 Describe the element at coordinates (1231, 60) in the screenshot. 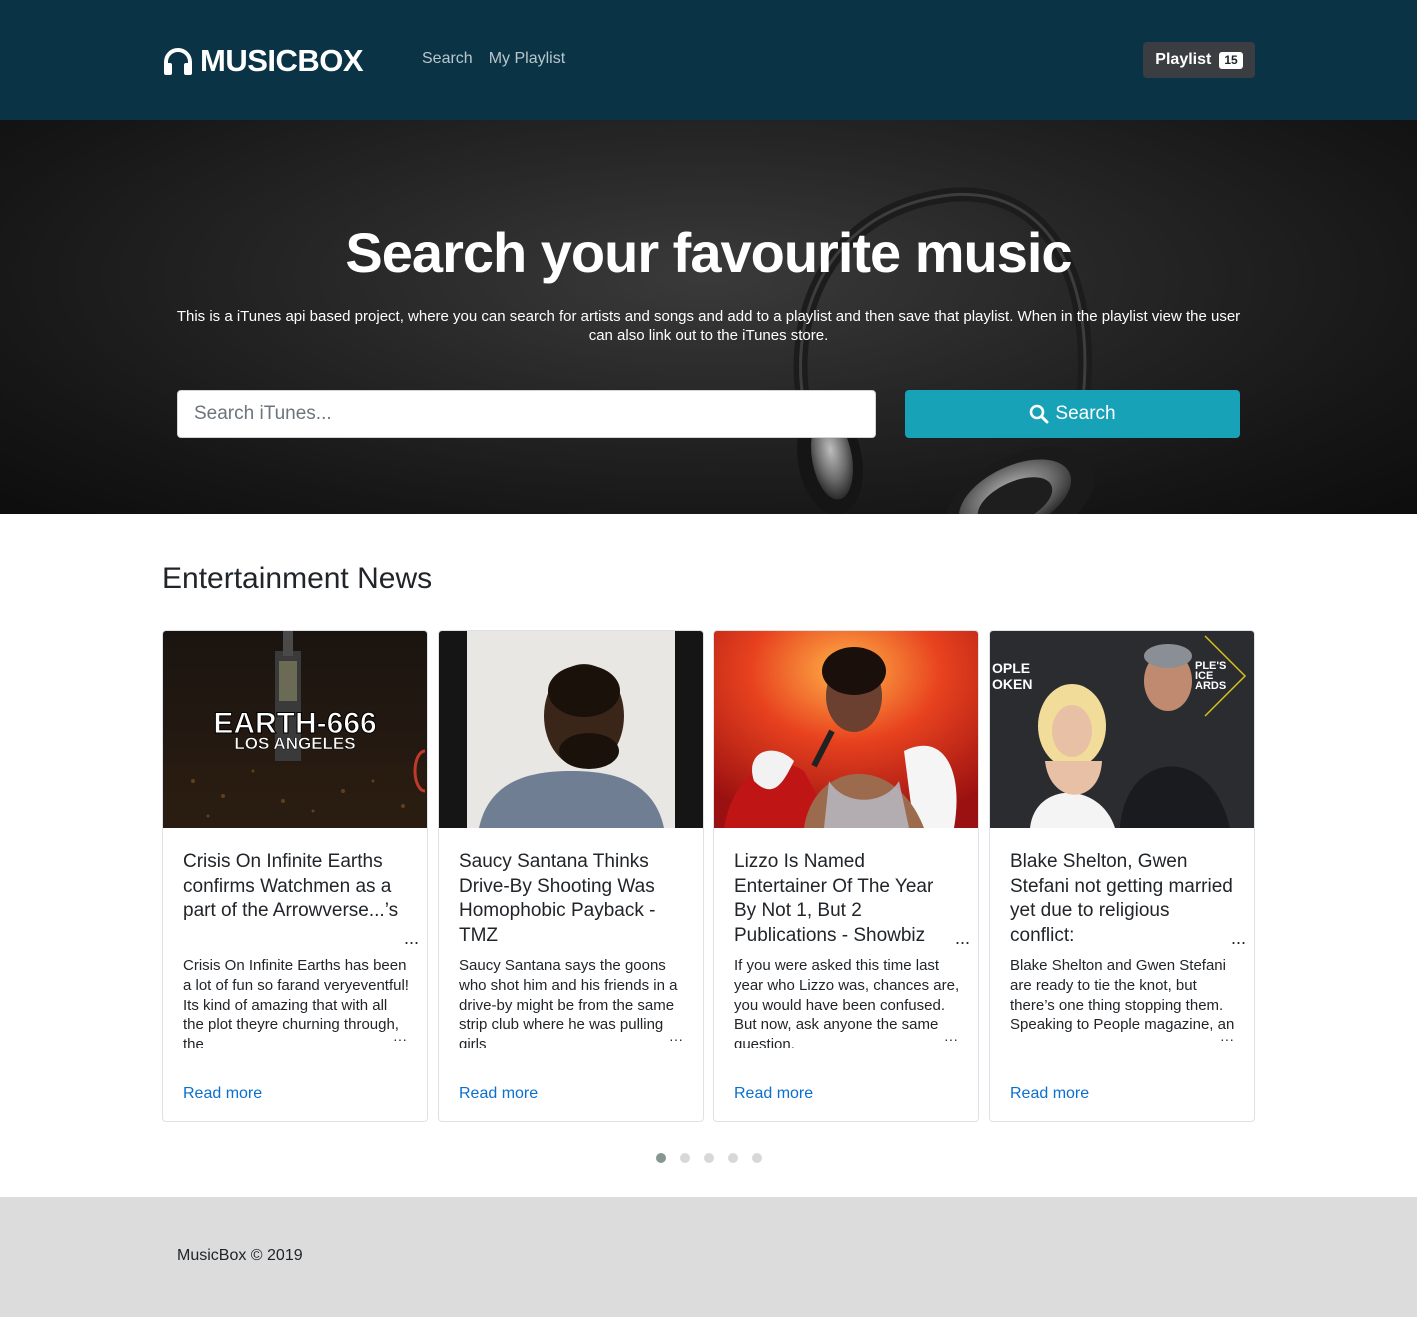

I see `playlist-count-badge: 15` at that location.